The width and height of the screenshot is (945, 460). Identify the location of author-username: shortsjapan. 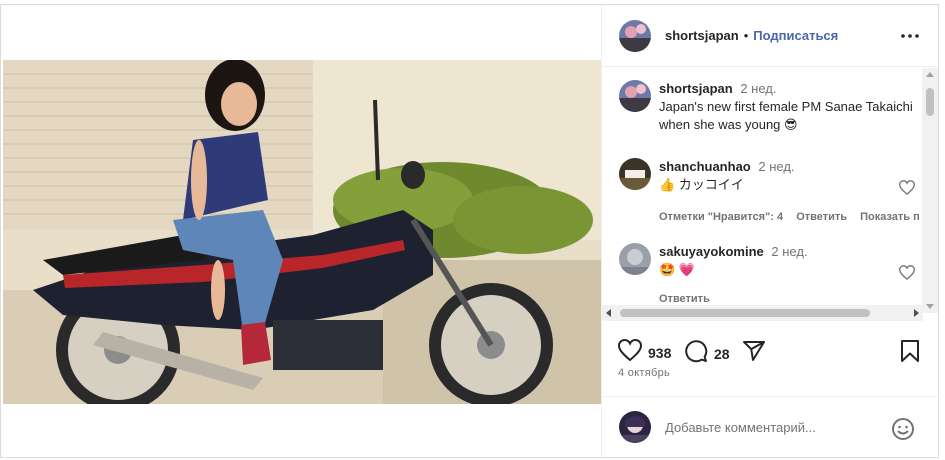
(702, 35).